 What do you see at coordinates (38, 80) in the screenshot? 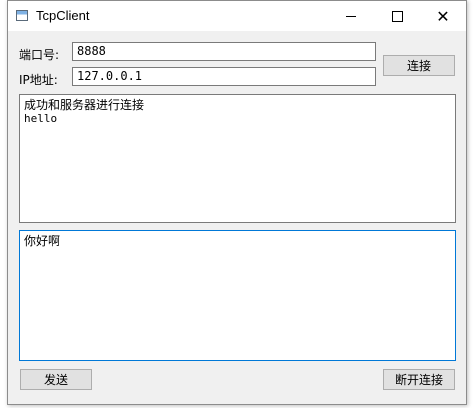
I see `ip-label: IP地址:` at bounding box center [38, 80].